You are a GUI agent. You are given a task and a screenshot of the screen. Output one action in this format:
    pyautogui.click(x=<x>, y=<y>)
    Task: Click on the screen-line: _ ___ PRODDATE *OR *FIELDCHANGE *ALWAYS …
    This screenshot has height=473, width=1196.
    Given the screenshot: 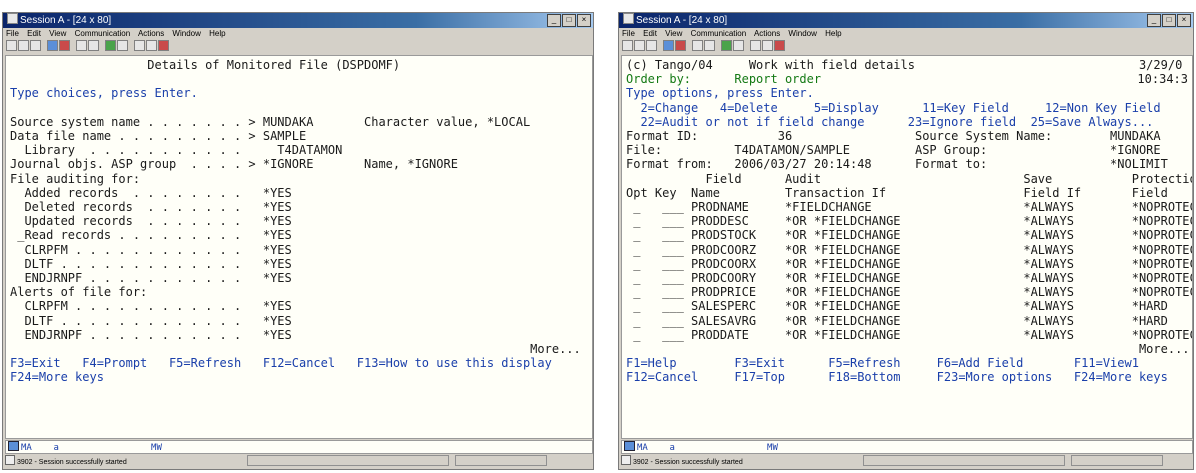 What is the action you would take?
    pyautogui.click(x=909, y=334)
    